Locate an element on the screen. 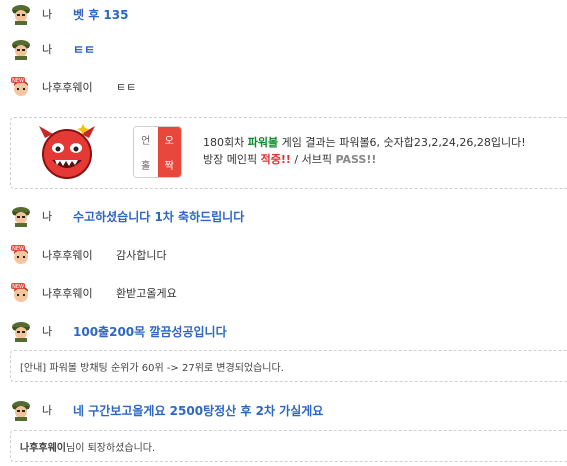 Image resolution: width=567 pixels, height=466 pixels. sub-pick-label: / 서브픽 is located at coordinates (313, 159).